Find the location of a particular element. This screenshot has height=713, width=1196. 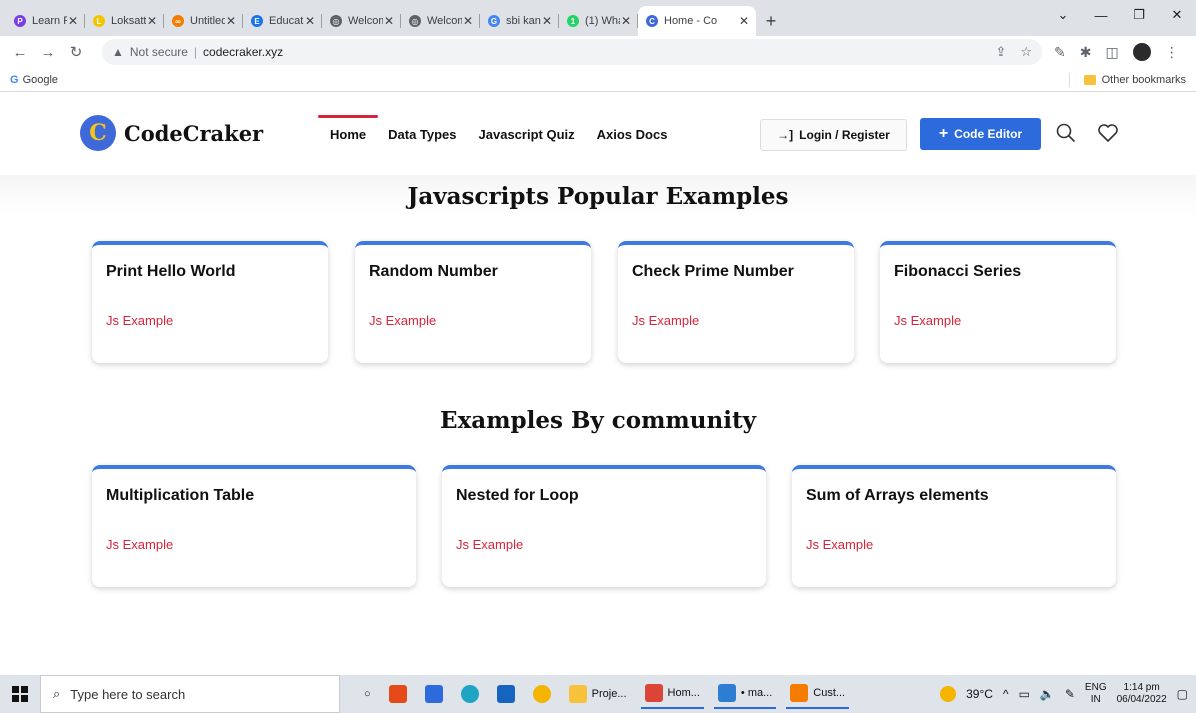

weather-text: 39°C is located at coordinates (979, 694).